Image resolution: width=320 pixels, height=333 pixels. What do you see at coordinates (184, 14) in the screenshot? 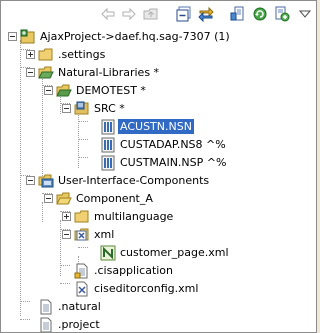
I see `collapse-all-icon` at bounding box center [184, 14].